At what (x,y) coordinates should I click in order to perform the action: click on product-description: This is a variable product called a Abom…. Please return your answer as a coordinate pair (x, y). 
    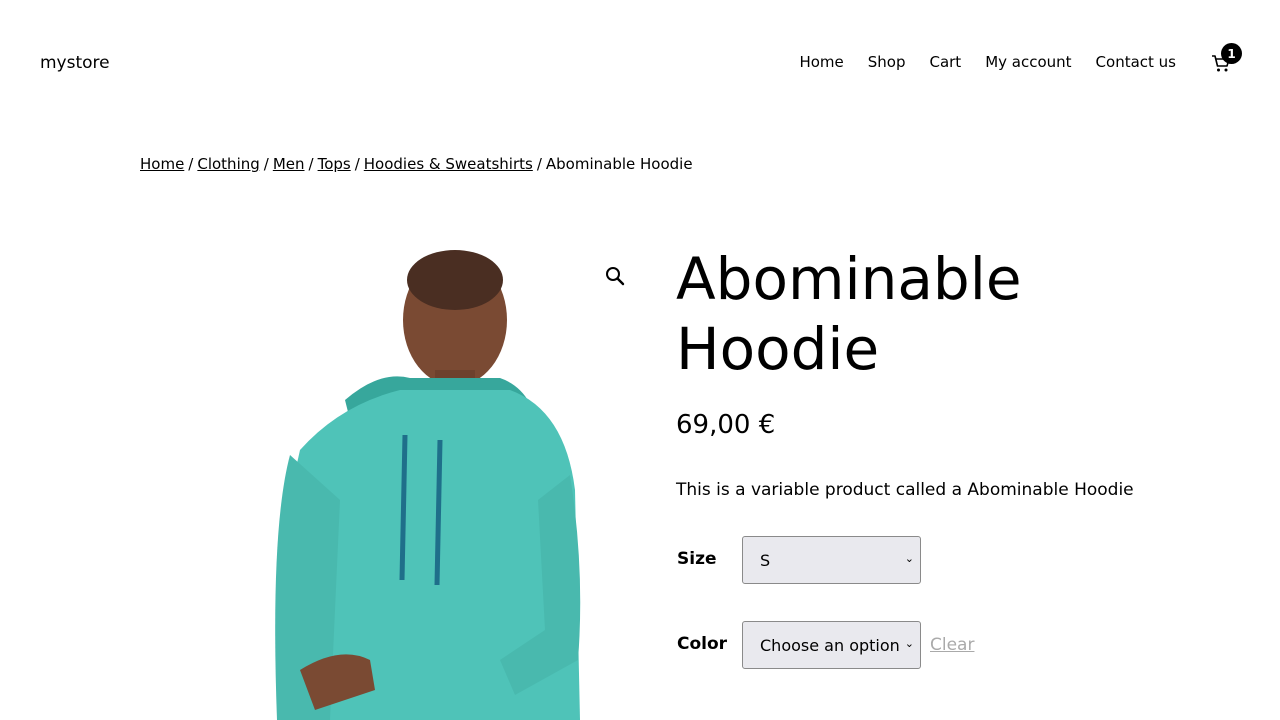
    Looking at the image, I should click on (905, 490).